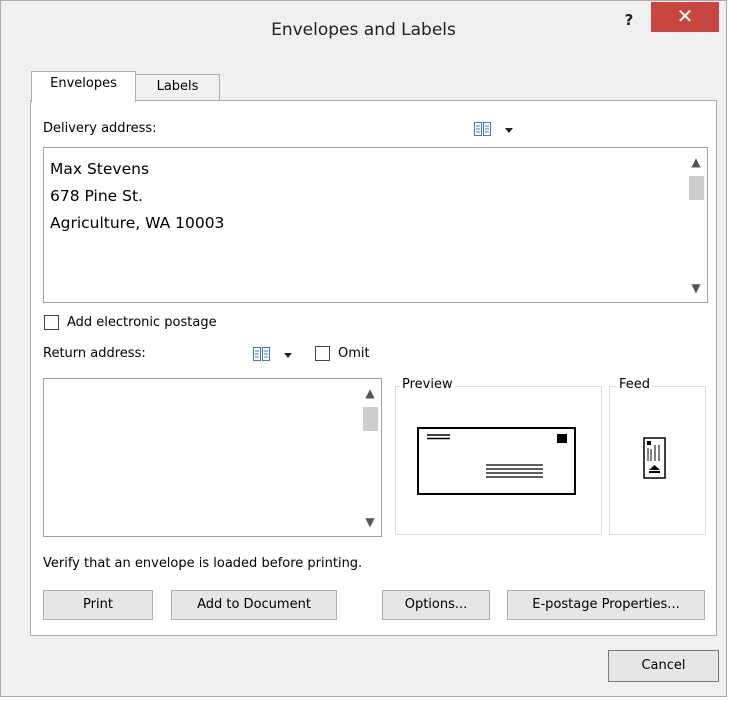 This screenshot has height=701, width=729. What do you see at coordinates (254, 605) in the screenshot?
I see `add-to-document-button: Add to Document` at bounding box center [254, 605].